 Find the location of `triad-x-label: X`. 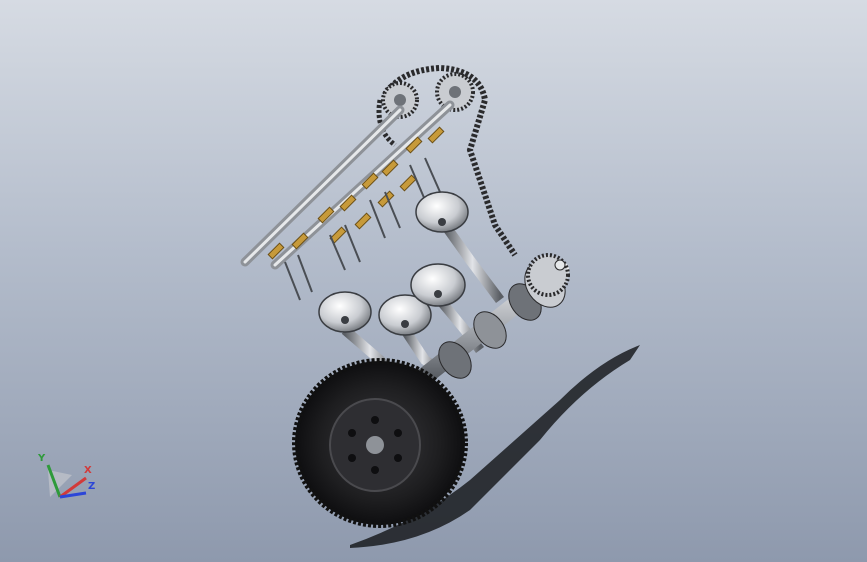

triad-x-label: X is located at coordinates (88, 470).